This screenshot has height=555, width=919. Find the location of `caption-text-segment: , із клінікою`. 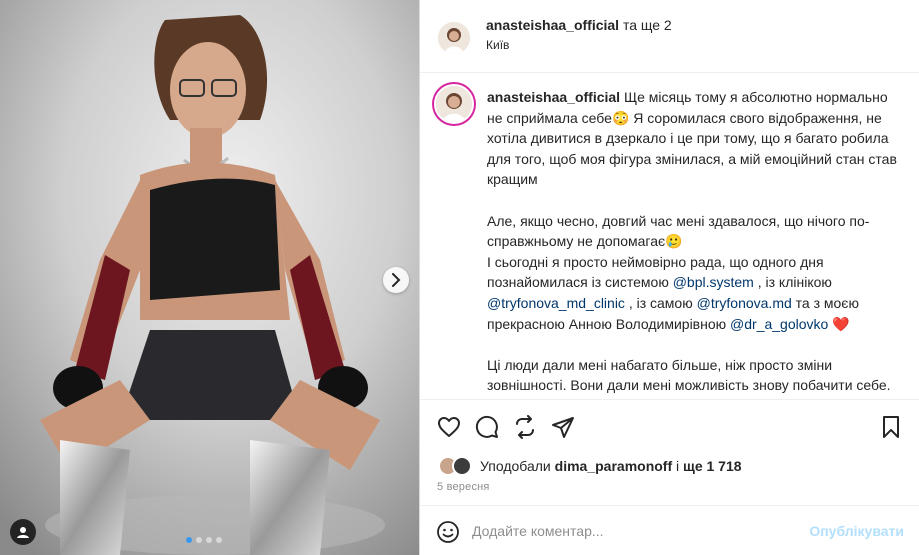

caption-text-segment: , із клінікою is located at coordinates (794, 282).